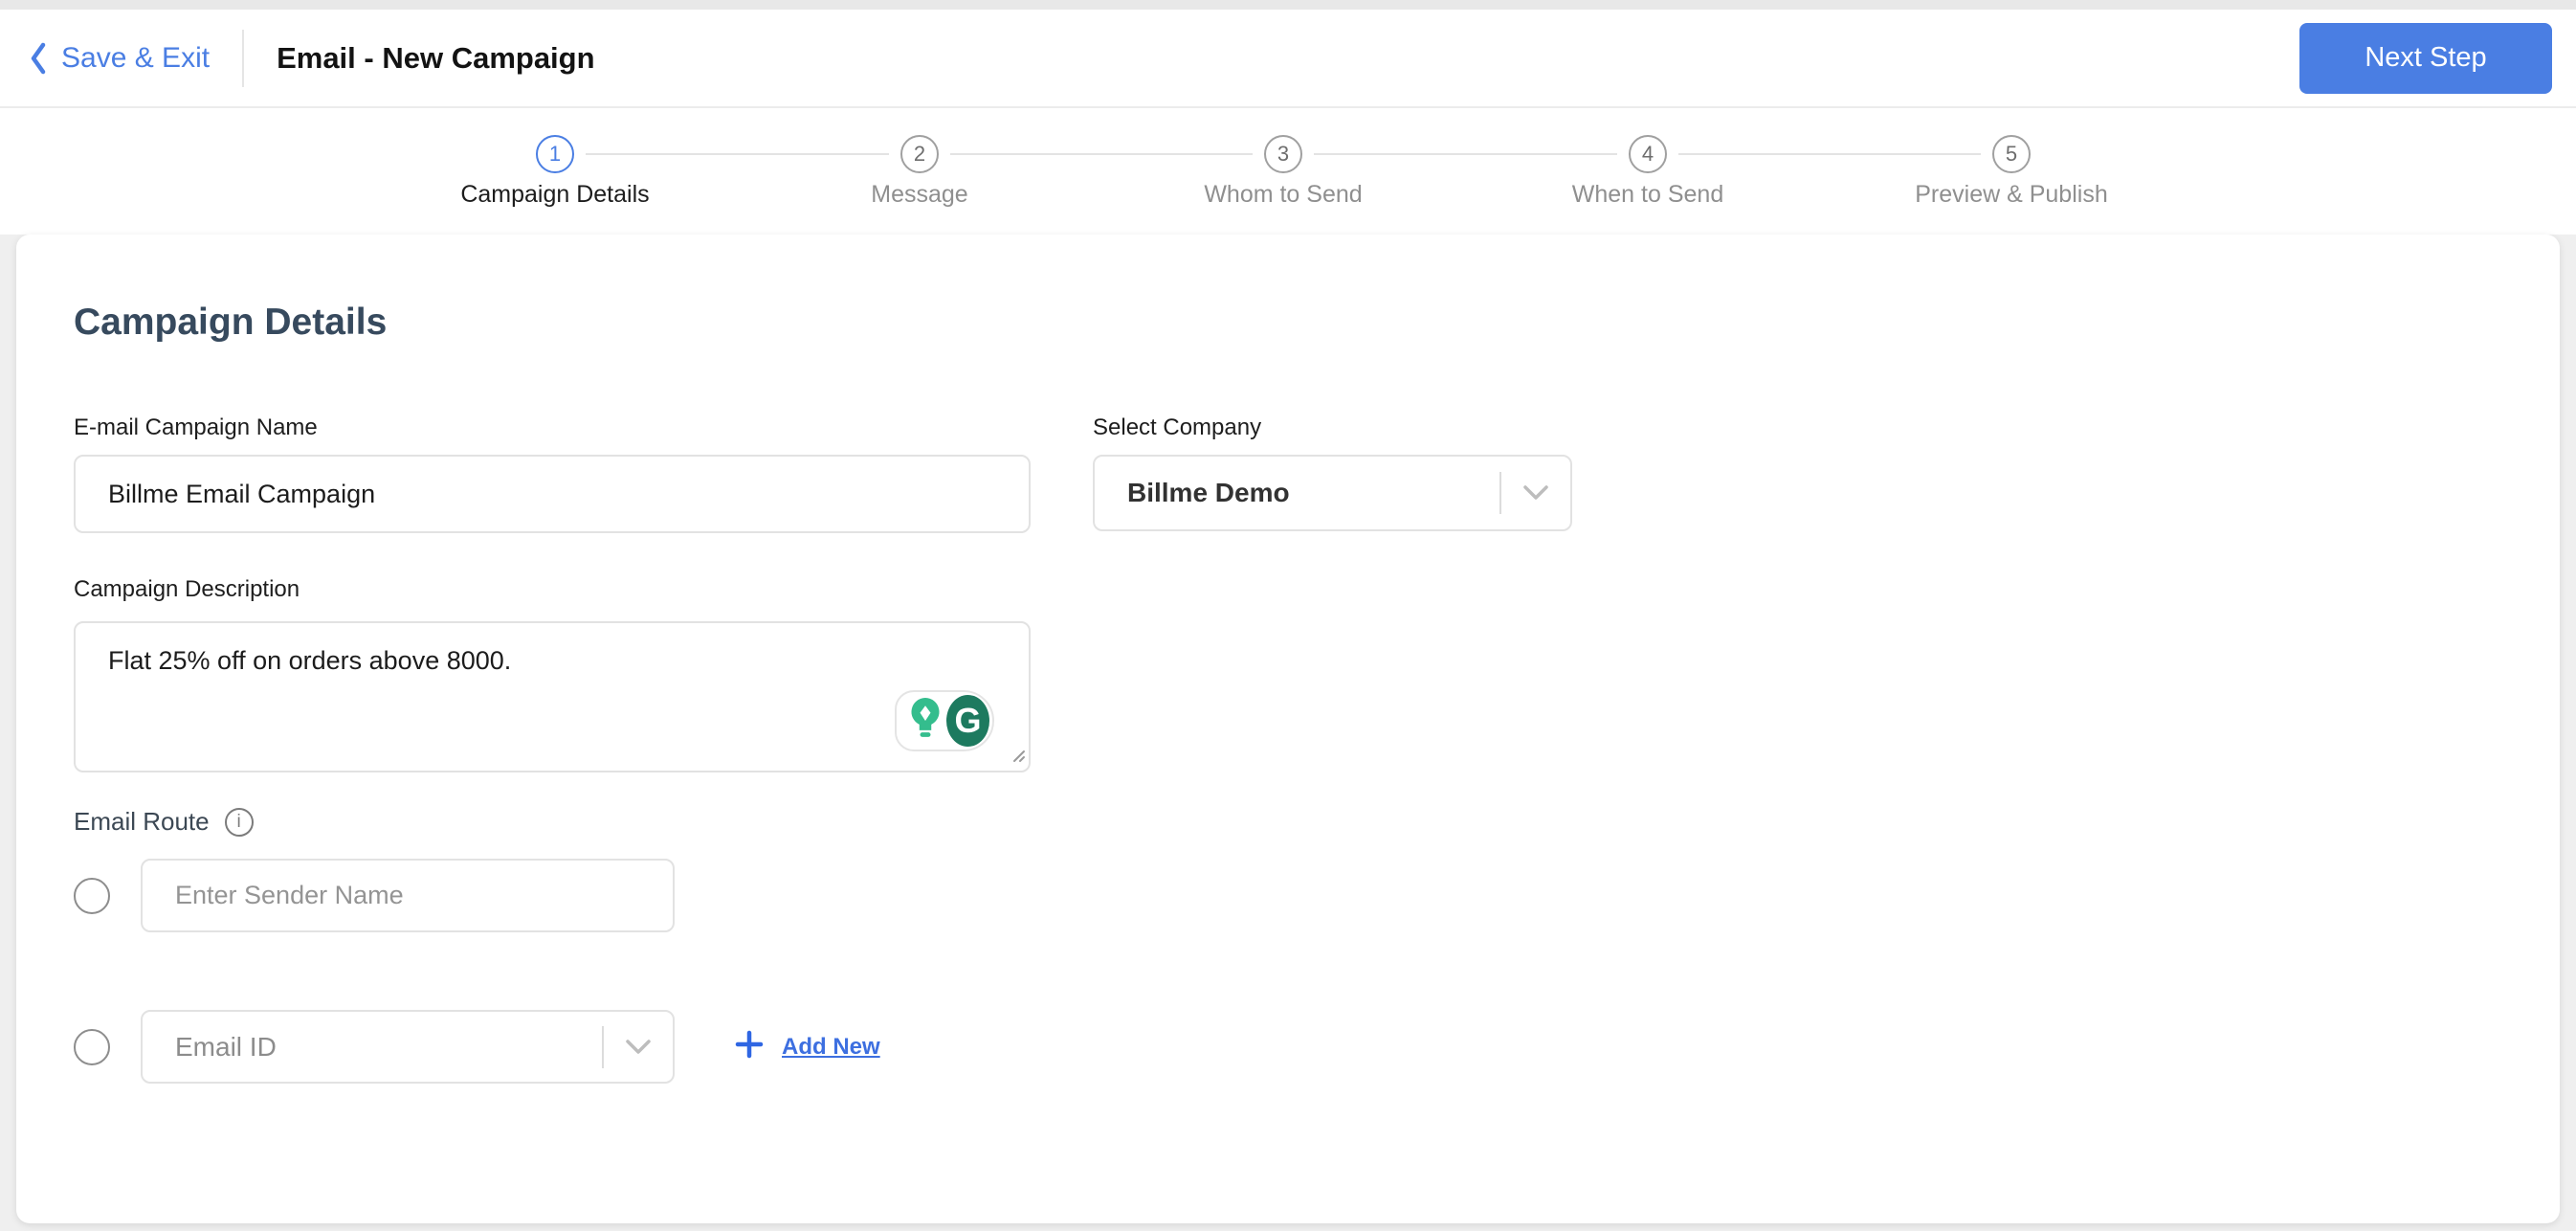  What do you see at coordinates (196, 427) in the screenshot?
I see `campaign-name-label: E-mail Campaign Name` at bounding box center [196, 427].